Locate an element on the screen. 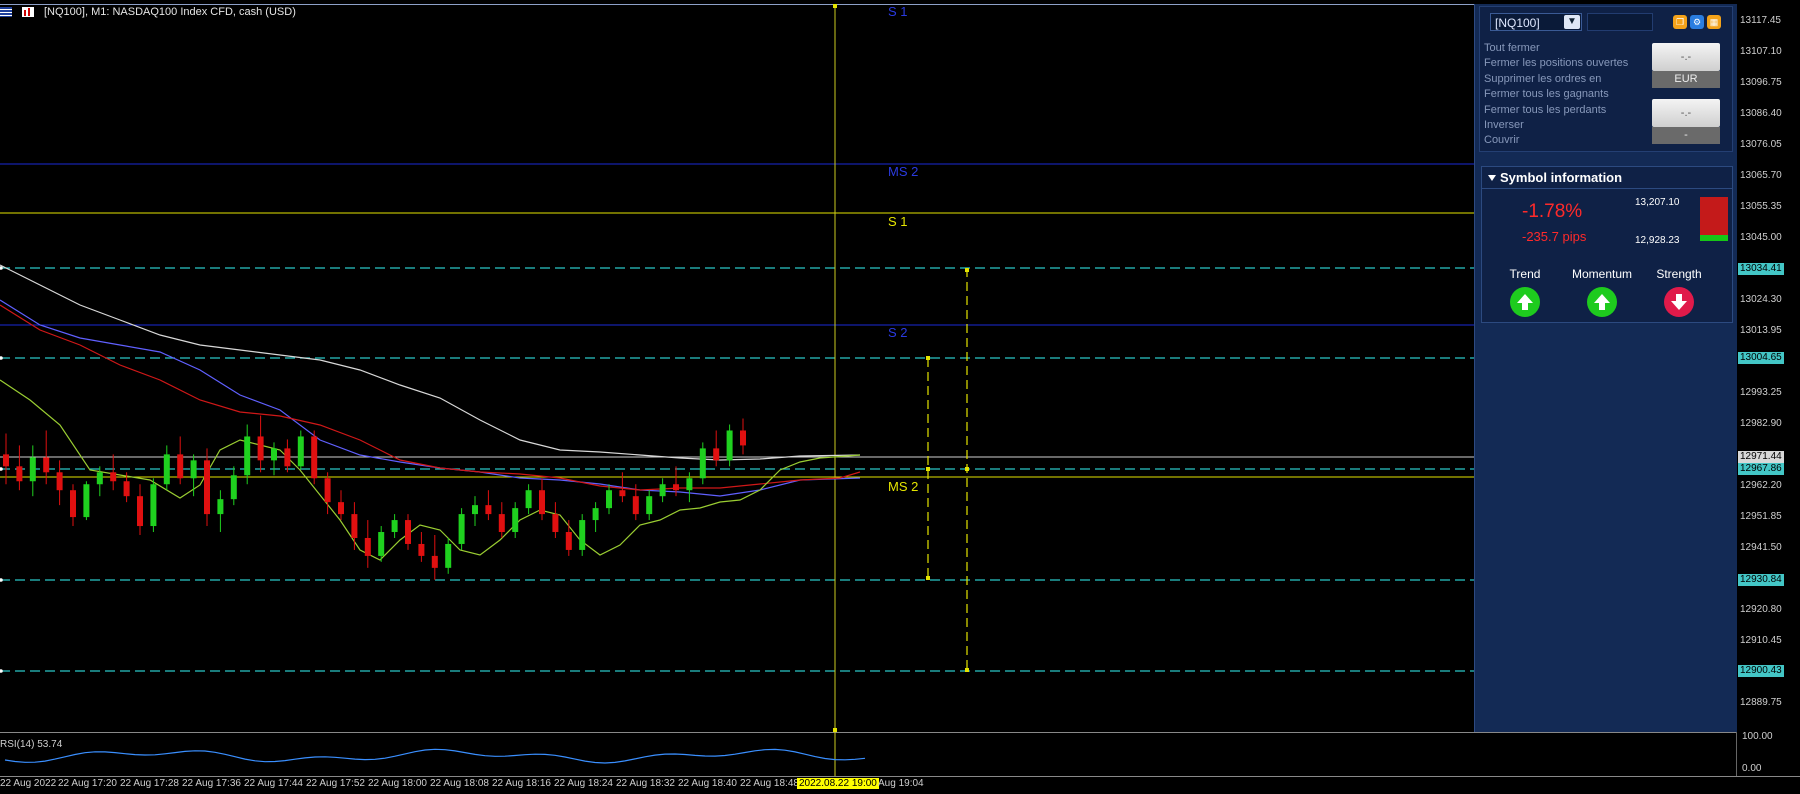 Image resolution: width=1800 pixels, height=794 pixels. change-pips: -235.7 pips is located at coordinates (1554, 236).